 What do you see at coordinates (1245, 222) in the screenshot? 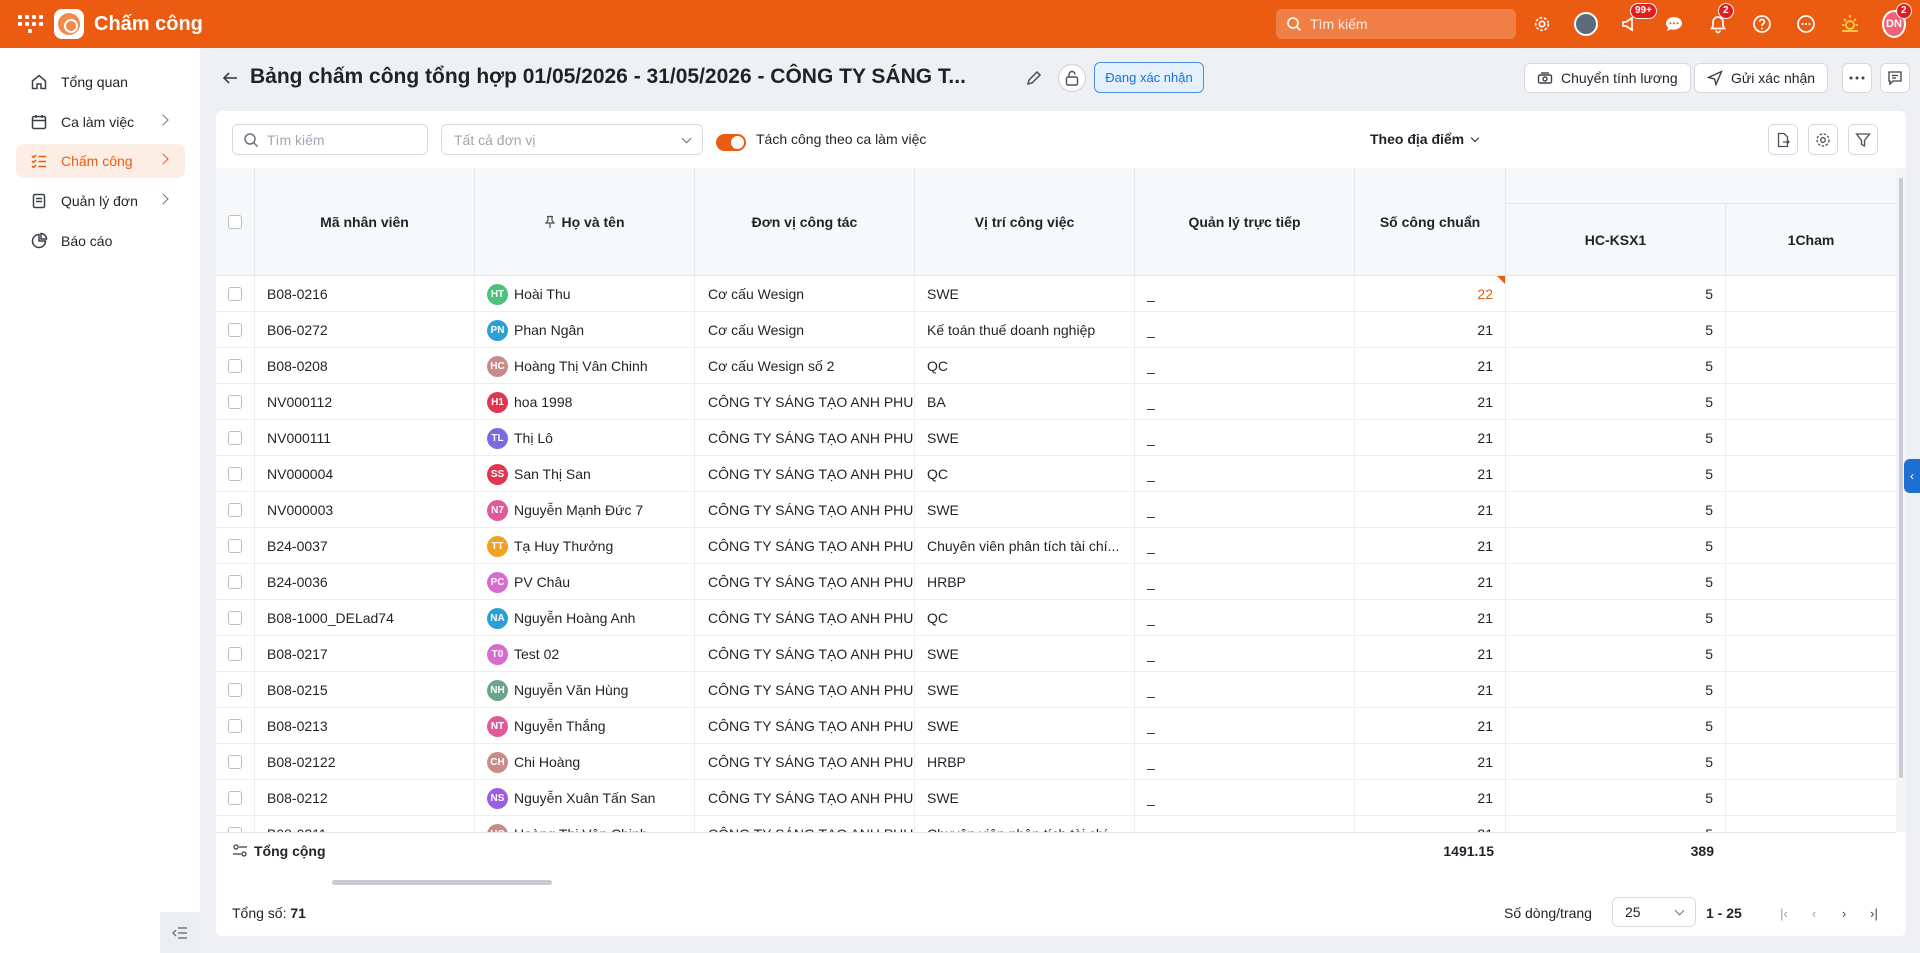
I see `header-manager: Quản lý trực tiếp` at bounding box center [1245, 222].